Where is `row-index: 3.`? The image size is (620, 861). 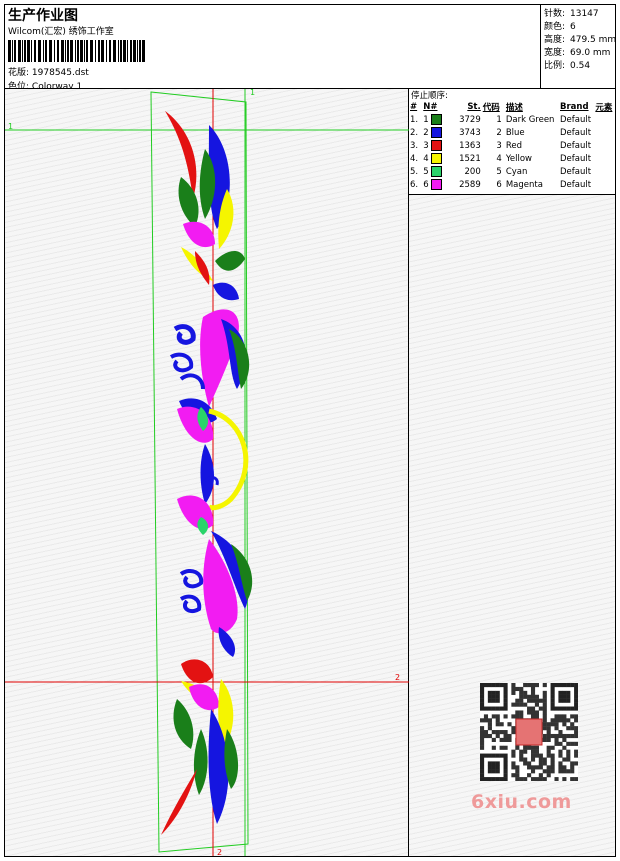
row-index: 3. is located at coordinates (414, 145).